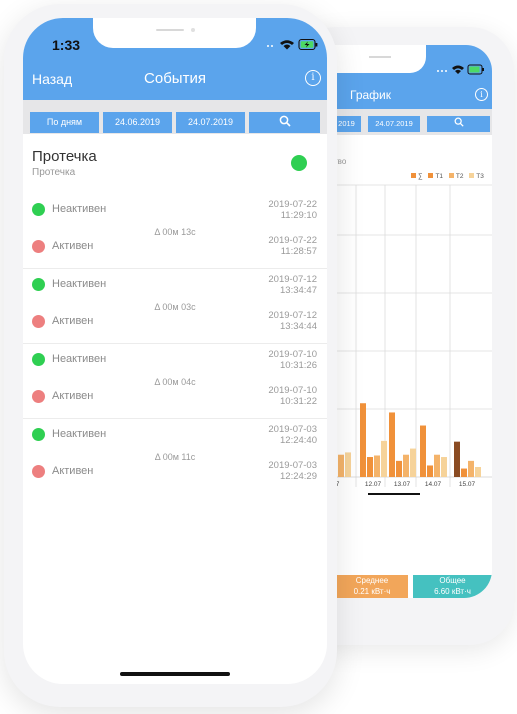  Describe the element at coordinates (423, 451) in the screenshot. I see `bar-sum-14.07` at that location.